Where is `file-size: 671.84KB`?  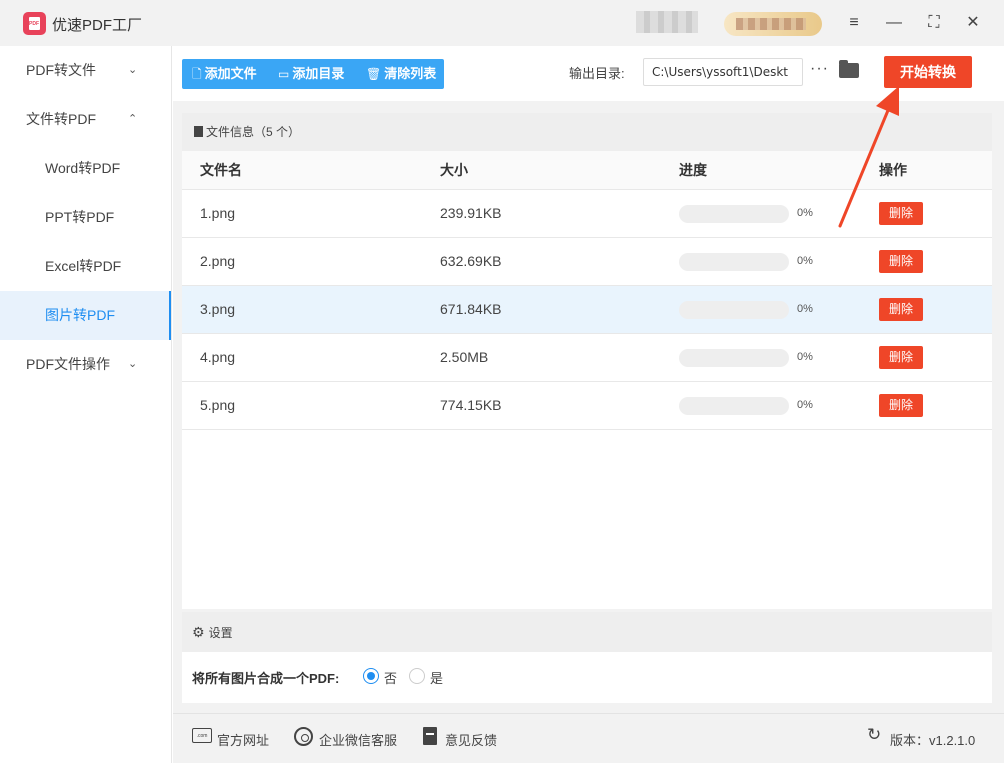
file-size: 671.84KB is located at coordinates (471, 309).